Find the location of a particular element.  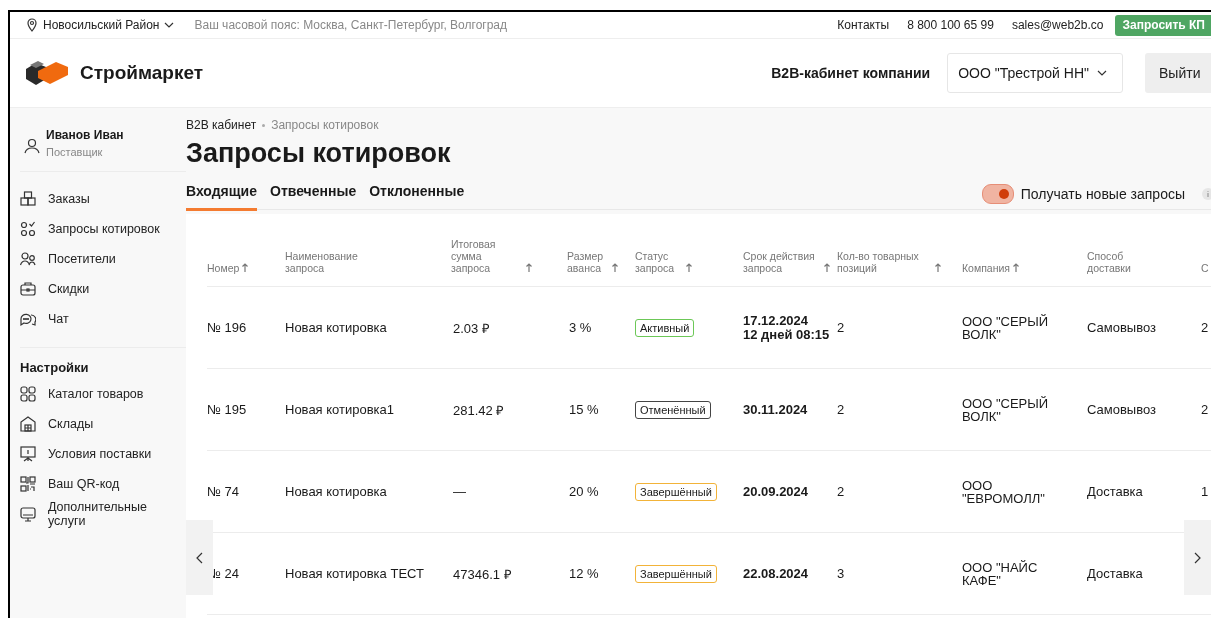

sidebar-item: Чат is located at coordinates (103, 319).